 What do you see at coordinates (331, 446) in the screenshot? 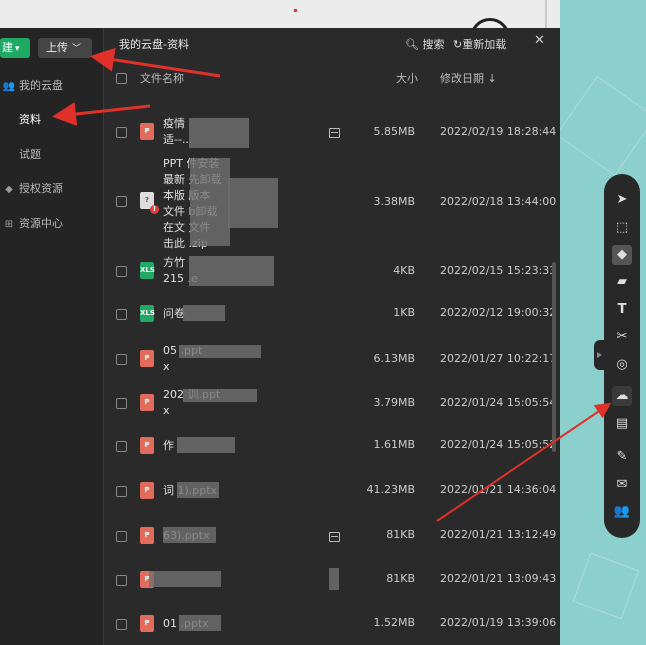
I see `table-row: P 作 1.61MB 2022/01/24 15:05:52` at bounding box center [331, 446].